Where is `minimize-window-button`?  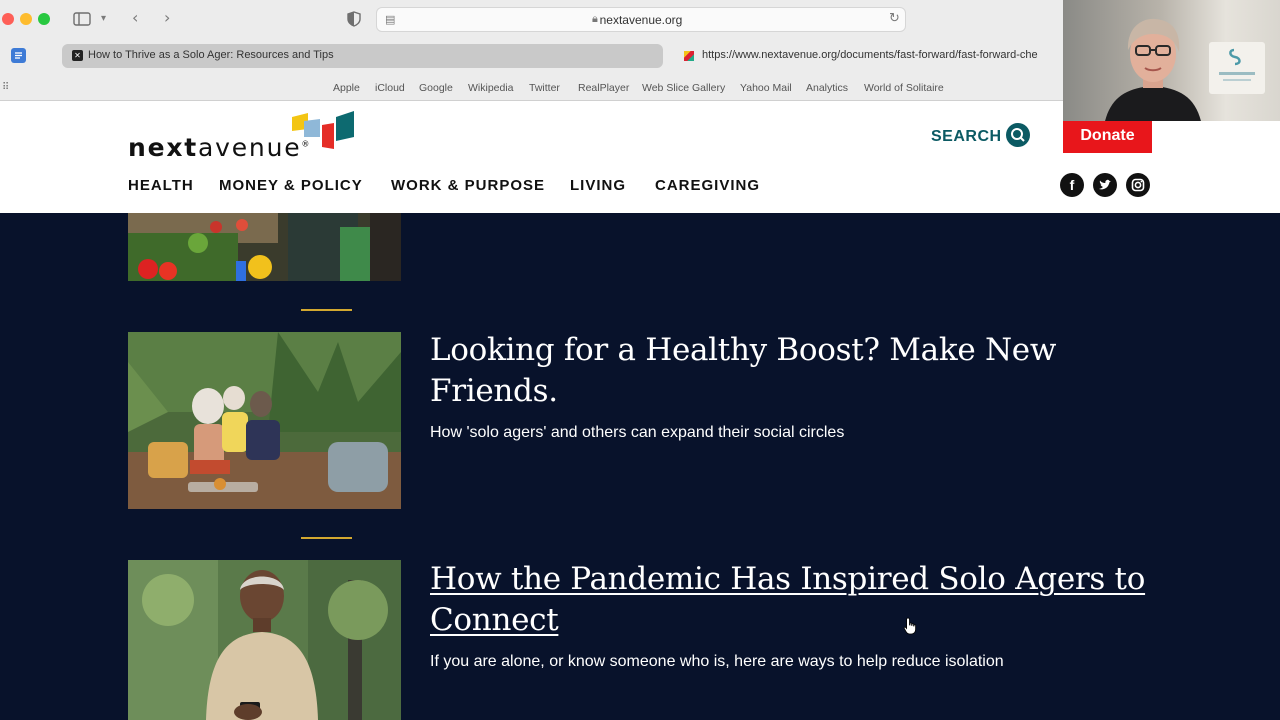 minimize-window-button is located at coordinates (26, 19).